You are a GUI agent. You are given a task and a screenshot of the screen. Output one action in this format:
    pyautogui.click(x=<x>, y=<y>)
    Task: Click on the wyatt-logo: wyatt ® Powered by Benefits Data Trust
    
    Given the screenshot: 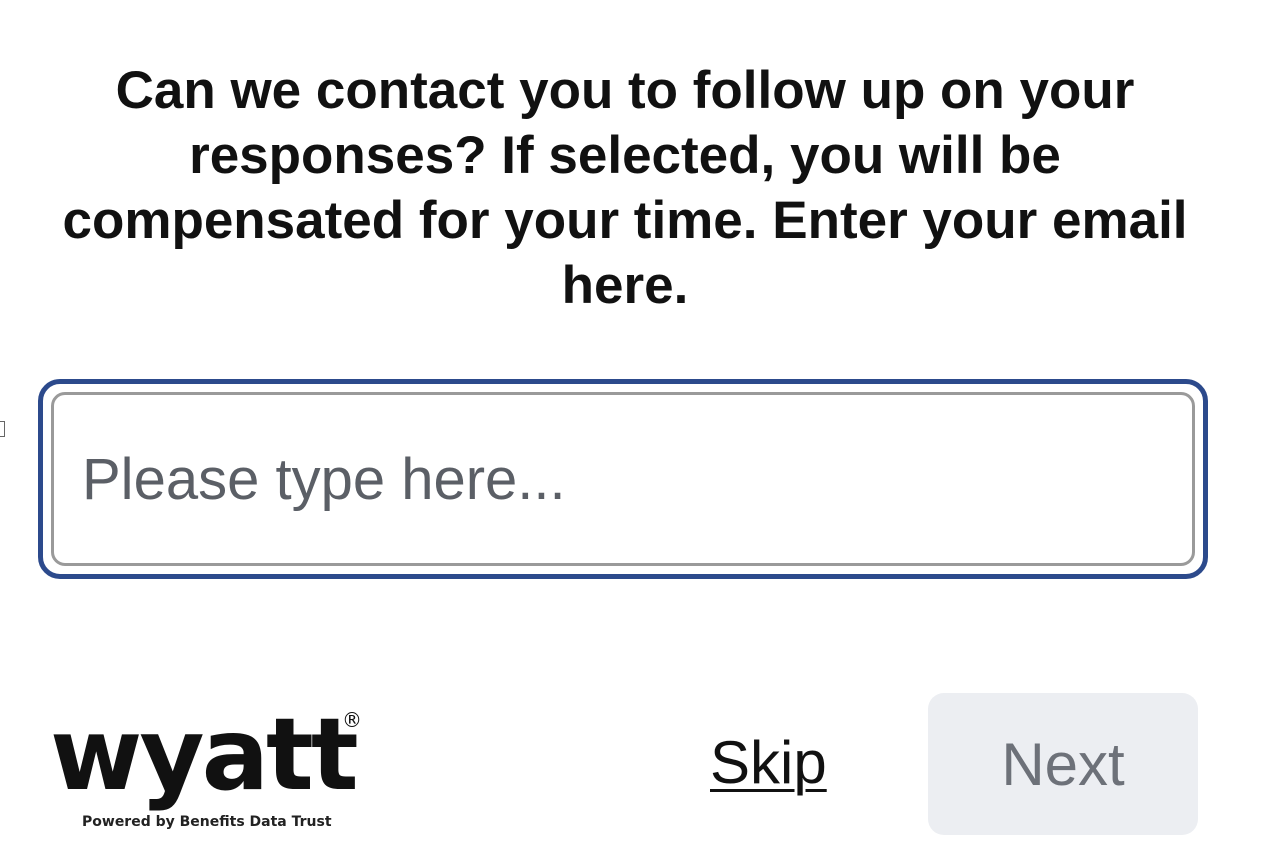 What is the action you would take?
    pyautogui.click(x=210, y=770)
    